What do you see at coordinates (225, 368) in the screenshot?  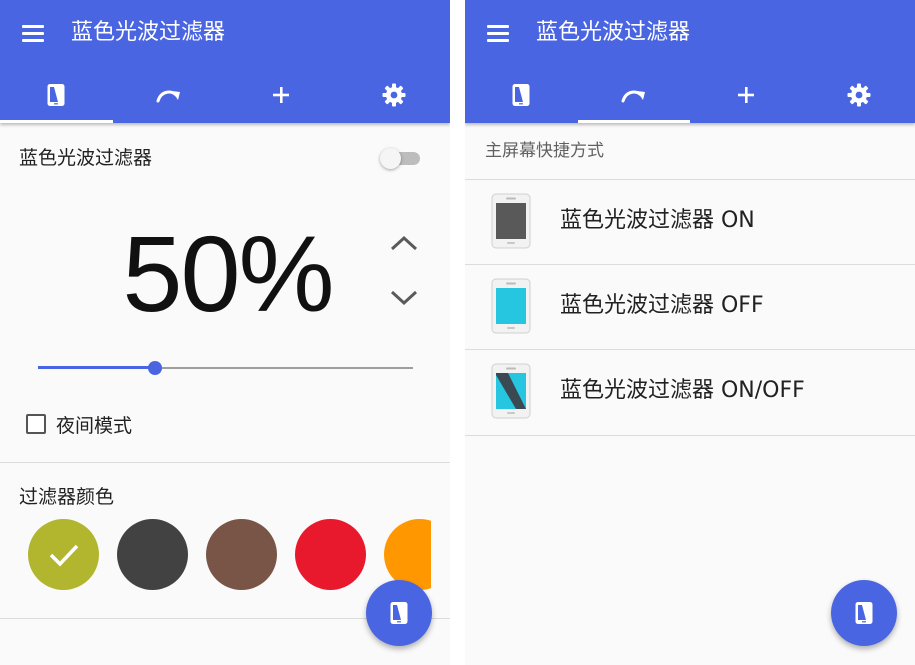 I see `opacity-slider` at bounding box center [225, 368].